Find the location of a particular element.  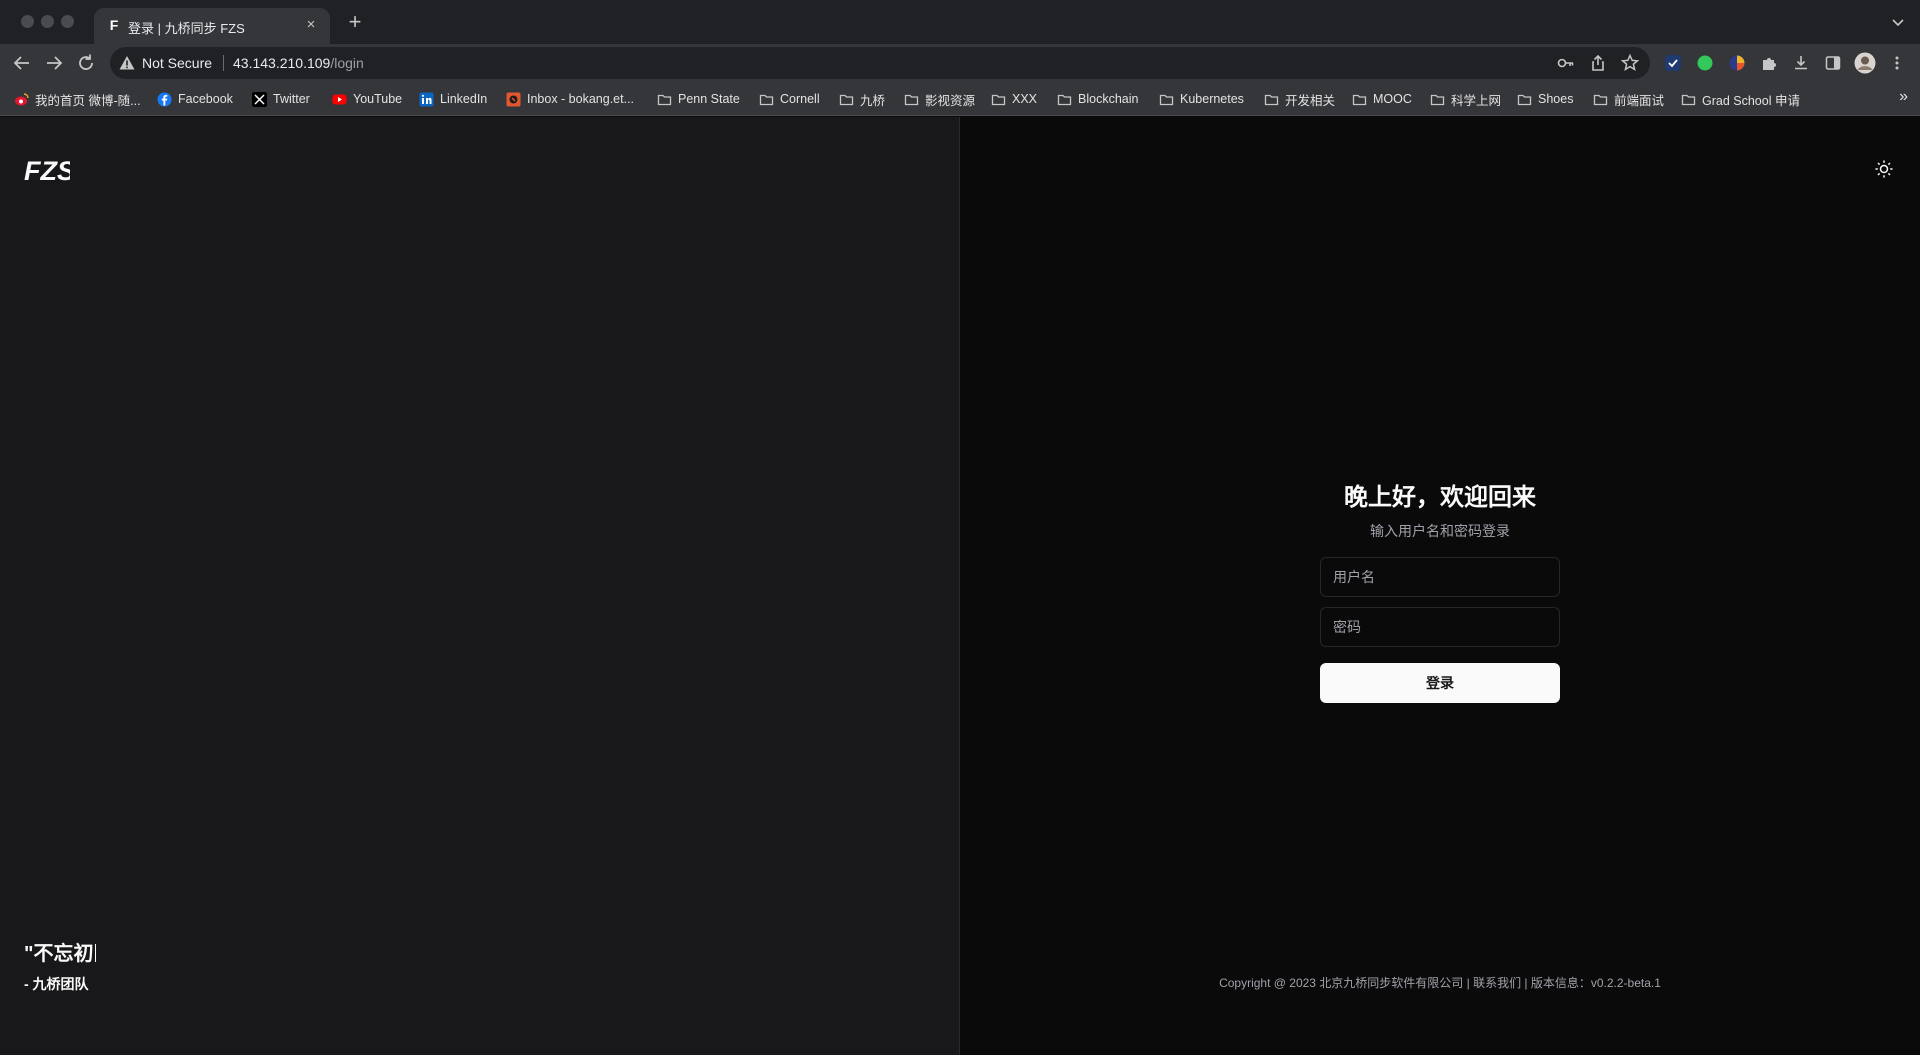

bookmark-folder-jiuqiao: 九桥 is located at coordinates (862, 99).